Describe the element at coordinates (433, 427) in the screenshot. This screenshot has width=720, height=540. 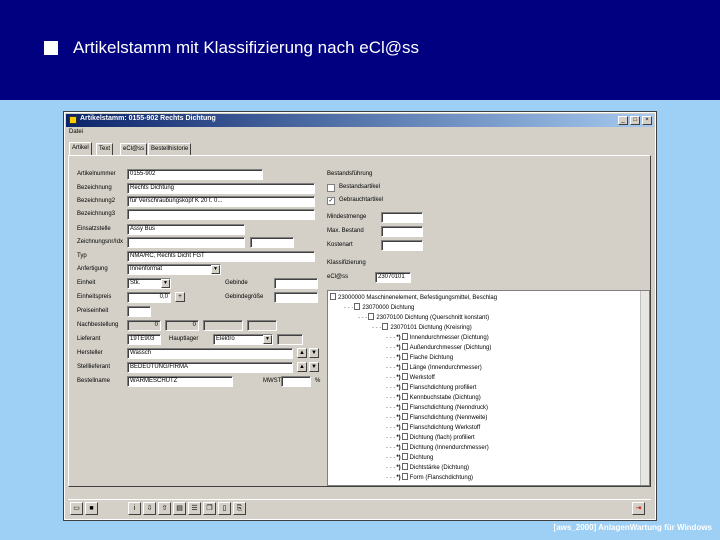
I see `tree-node: - - -*) Flanschdichtung Werkstoff` at that location.